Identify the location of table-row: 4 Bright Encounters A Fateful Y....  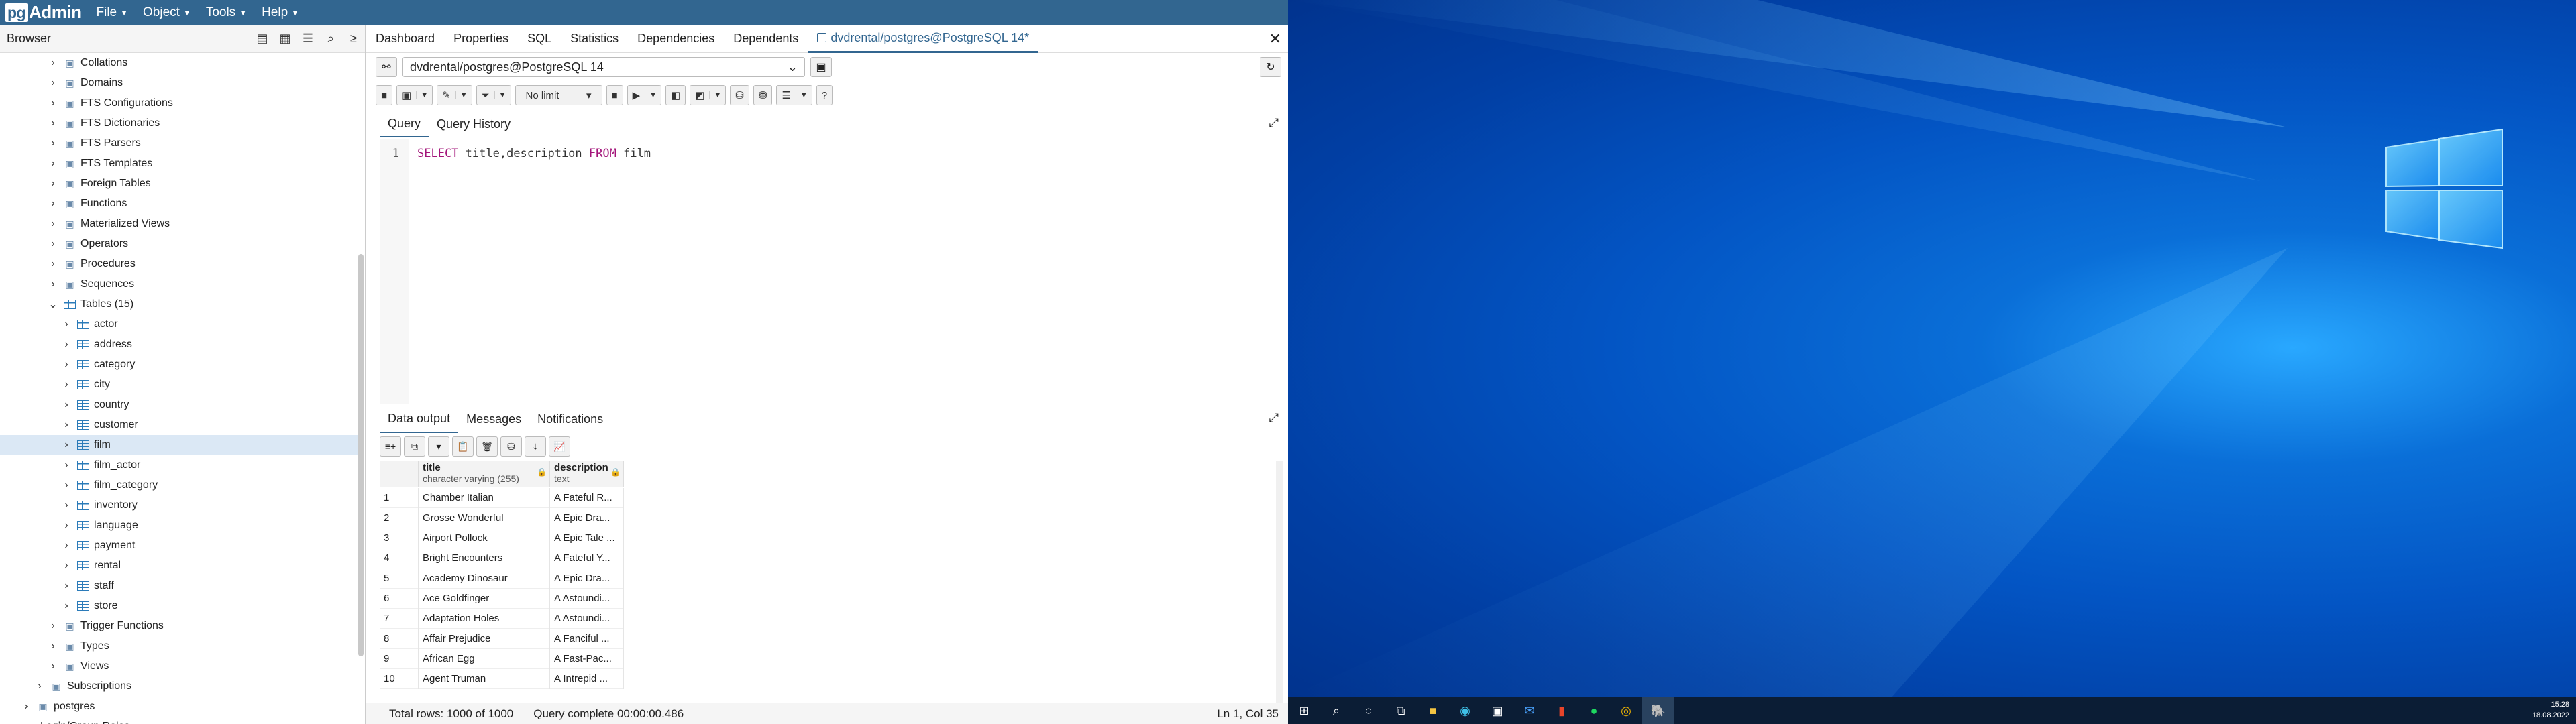
(502, 558).